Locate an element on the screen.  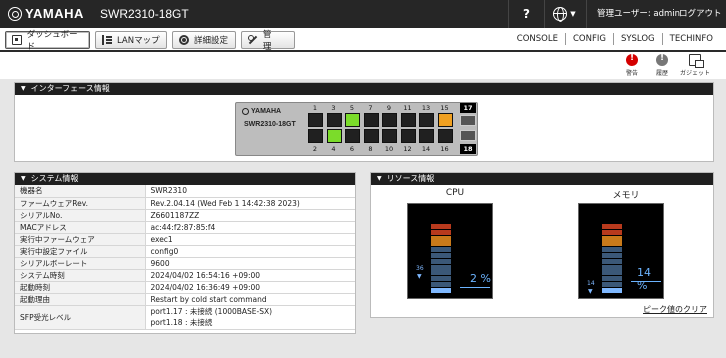
admin-user-label: 管理ユーザー: admin is located at coordinates (633, 14).